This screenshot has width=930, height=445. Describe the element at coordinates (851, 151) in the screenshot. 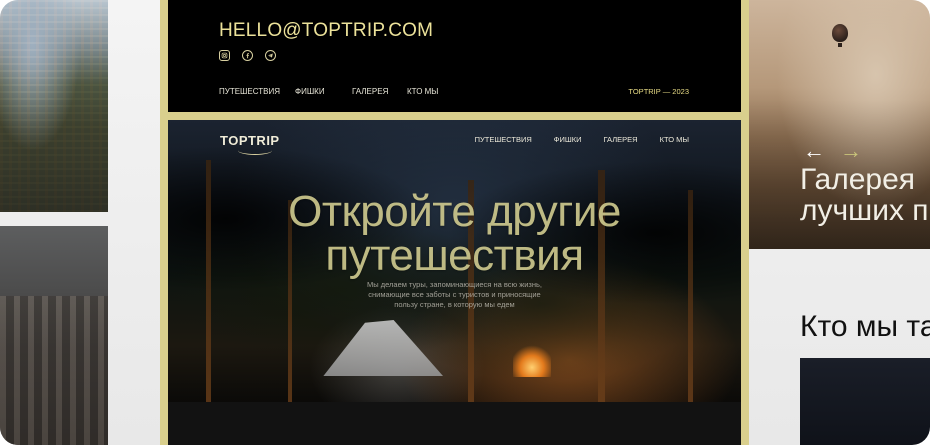

I see `gallery-next-button: →` at that location.